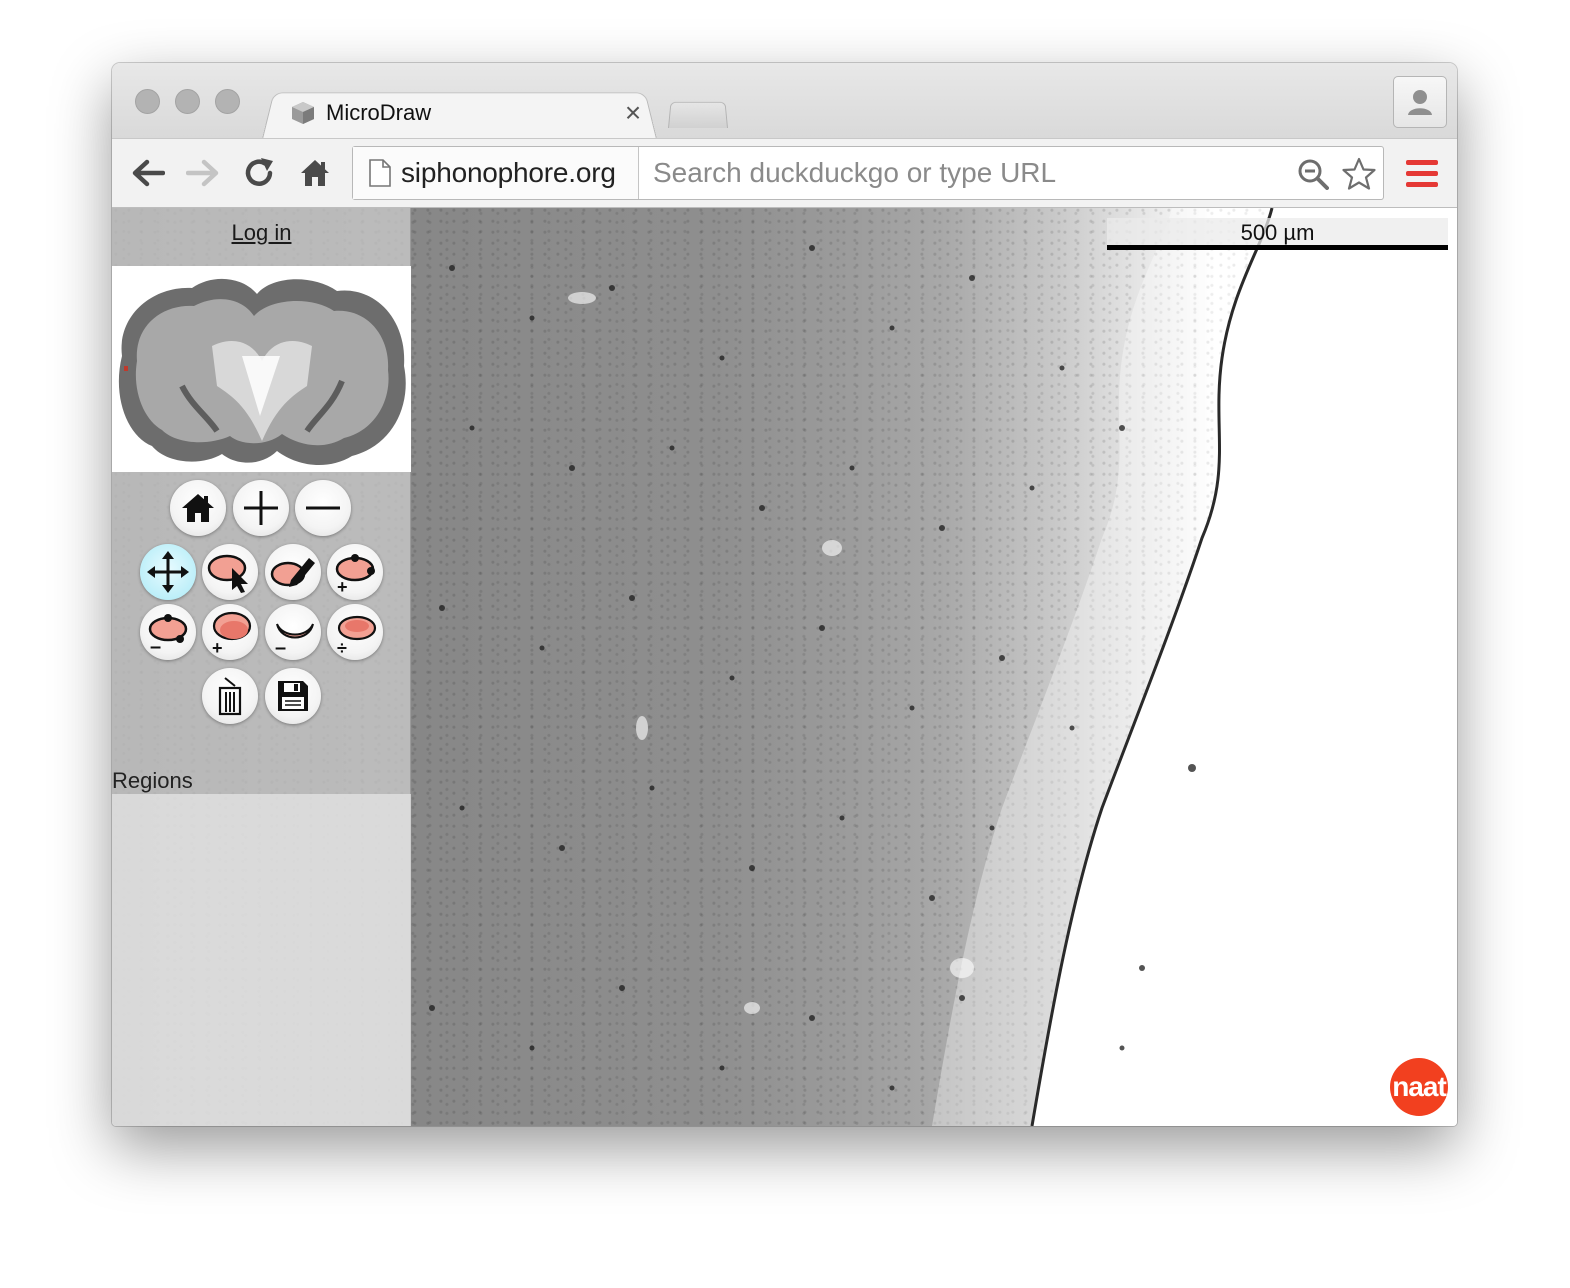 Image resolution: width=1570 pixels, height=1288 pixels. I want to click on delete-point-icon: –, so click(168, 634).